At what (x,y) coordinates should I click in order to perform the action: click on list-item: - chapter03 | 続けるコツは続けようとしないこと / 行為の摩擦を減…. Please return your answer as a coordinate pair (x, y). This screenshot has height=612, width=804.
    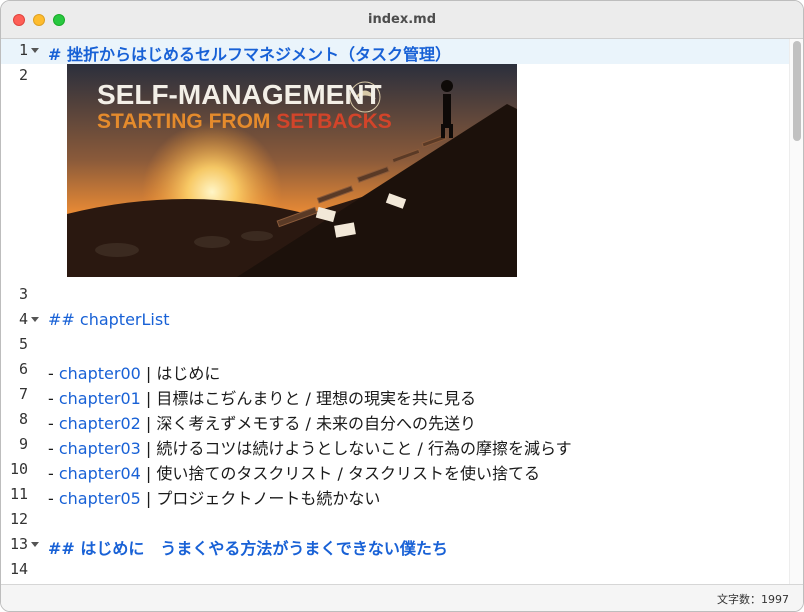
    Looking at the image, I should click on (310, 447).